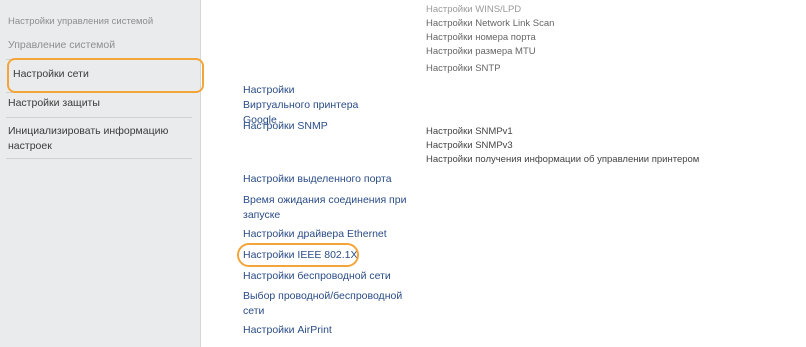 The height and width of the screenshot is (347, 806). What do you see at coordinates (469, 145) in the screenshot?
I see `snmp-subitem: Настройки SNMPv3` at bounding box center [469, 145].